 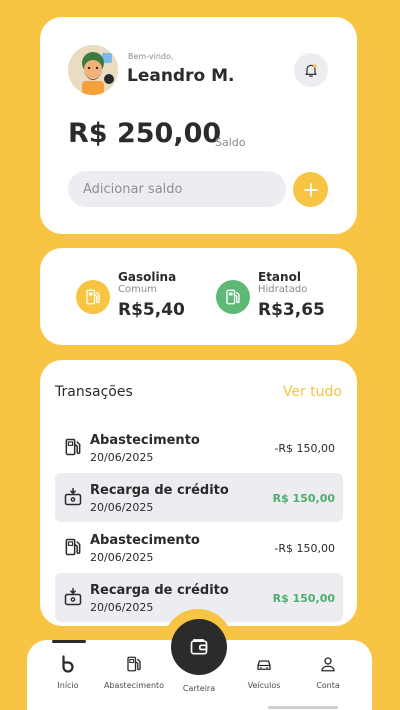 I want to click on fuel-type: Hidratado, so click(x=283, y=289).